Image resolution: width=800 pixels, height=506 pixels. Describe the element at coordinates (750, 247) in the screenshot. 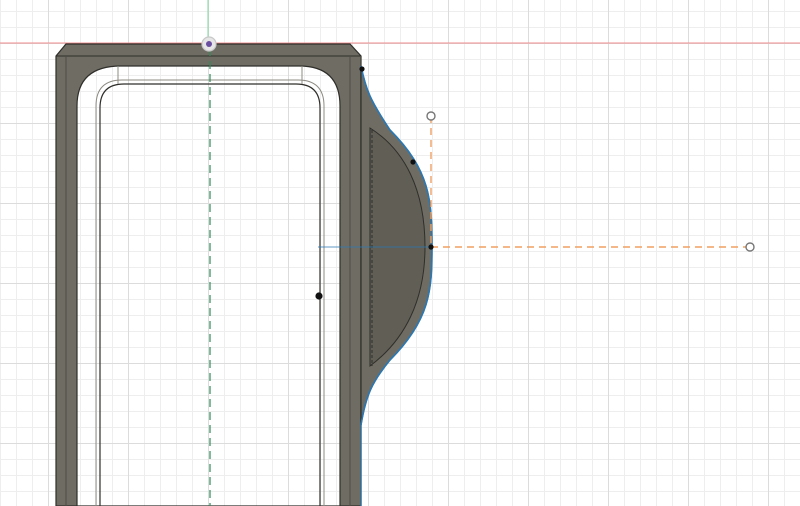

I see `tangent-handle-end-right` at that location.